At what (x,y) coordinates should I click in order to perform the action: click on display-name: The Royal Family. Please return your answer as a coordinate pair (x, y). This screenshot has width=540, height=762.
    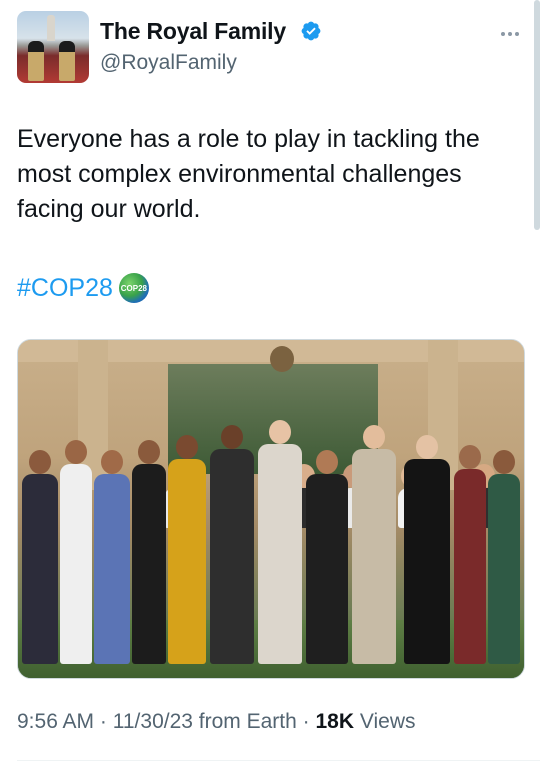
    Looking at the image, I should click on (193, 31).